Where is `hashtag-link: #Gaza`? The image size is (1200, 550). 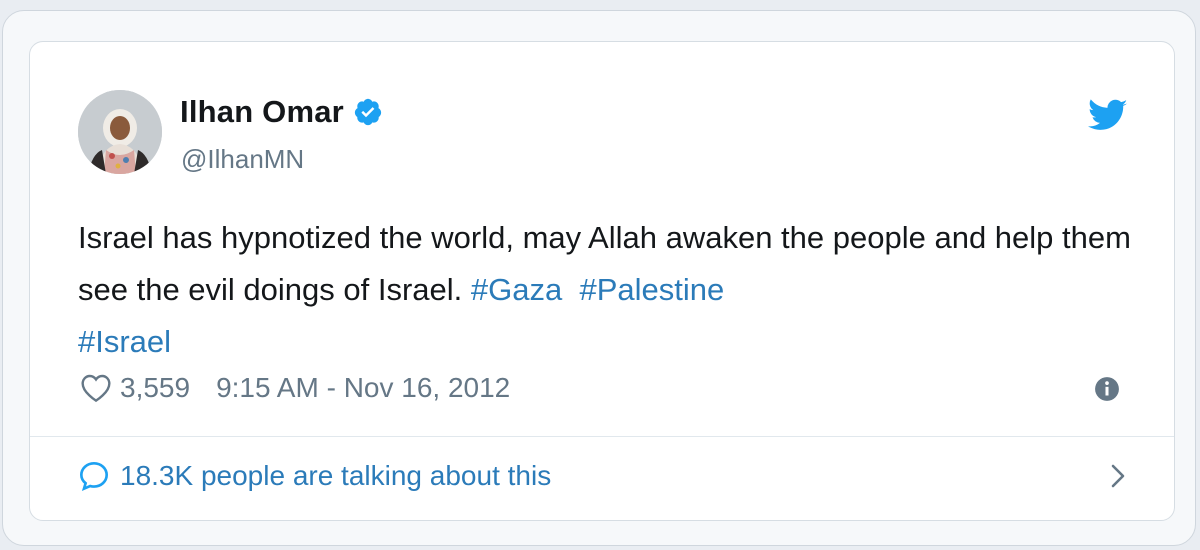
hashtag-link: #Gaza is located at coordinates (516, 289).